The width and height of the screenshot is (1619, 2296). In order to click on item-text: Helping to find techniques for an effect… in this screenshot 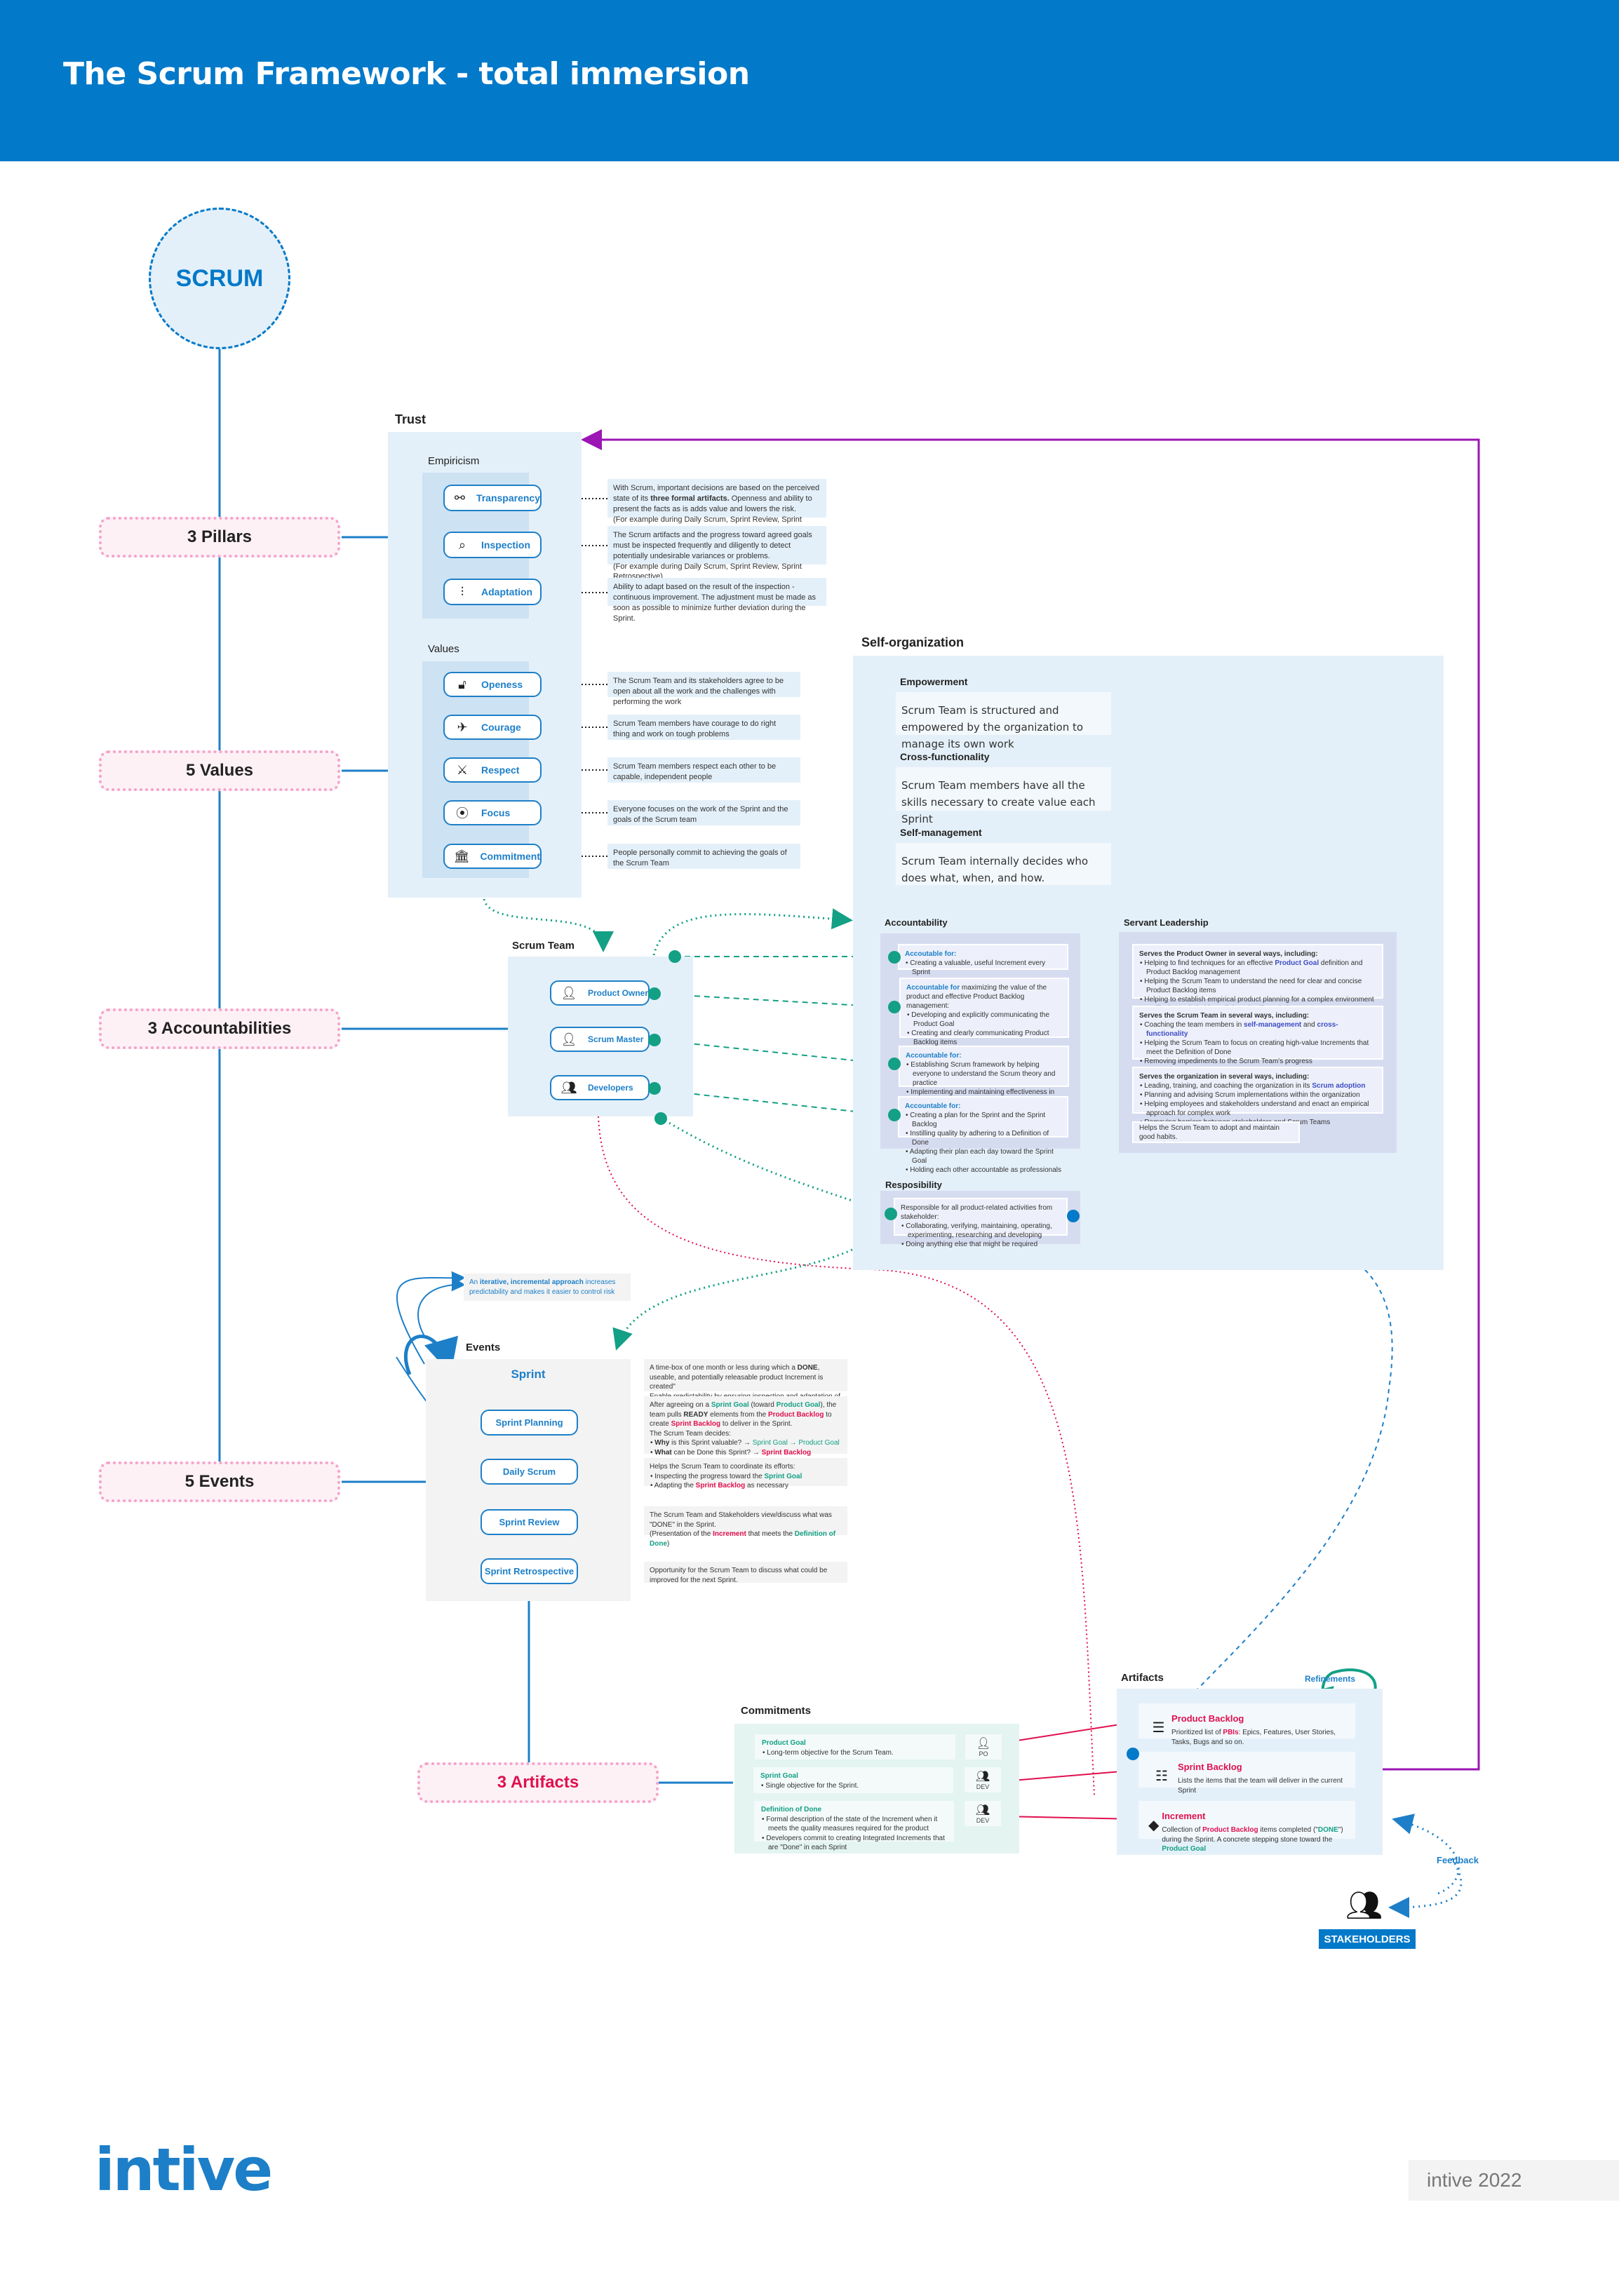, I will do `click(1209, 963)`.